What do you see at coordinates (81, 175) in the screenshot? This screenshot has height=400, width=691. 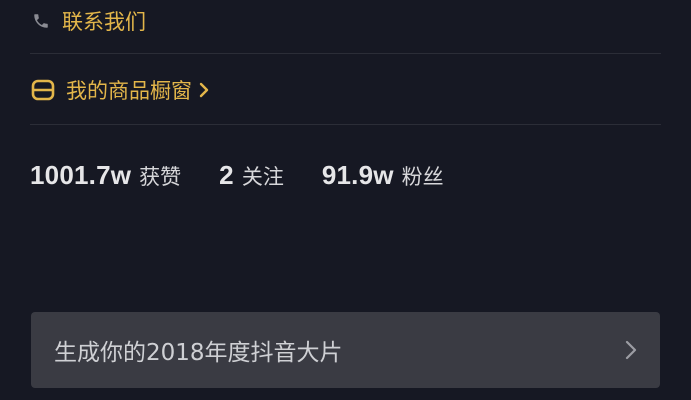 I see `stat-likes-value: 1001.7w` at bounding box center [81, 175].